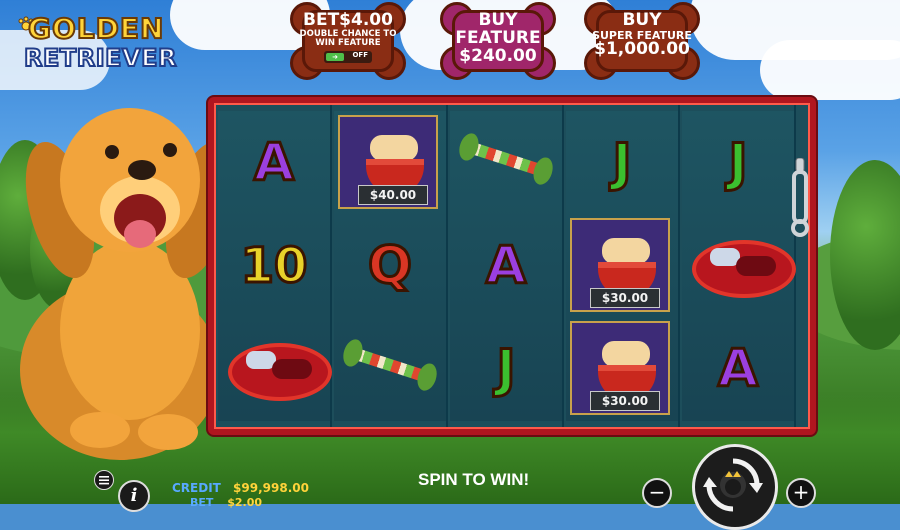 Image resolution: width=900 pixels, height=530 pixels. I want to click on logo-line1: GOLDEN, so click(96, 28).